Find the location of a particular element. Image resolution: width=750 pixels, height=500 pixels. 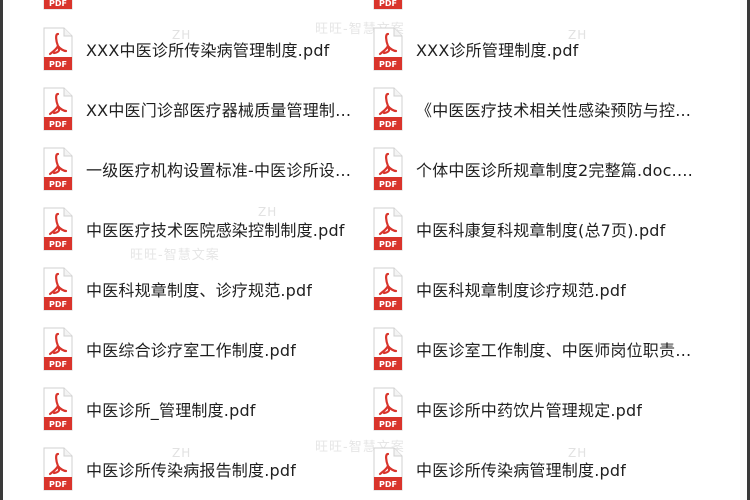

file-item: PDF 中医诊所_管理制度.pdf is located at coordinates (149, 409).